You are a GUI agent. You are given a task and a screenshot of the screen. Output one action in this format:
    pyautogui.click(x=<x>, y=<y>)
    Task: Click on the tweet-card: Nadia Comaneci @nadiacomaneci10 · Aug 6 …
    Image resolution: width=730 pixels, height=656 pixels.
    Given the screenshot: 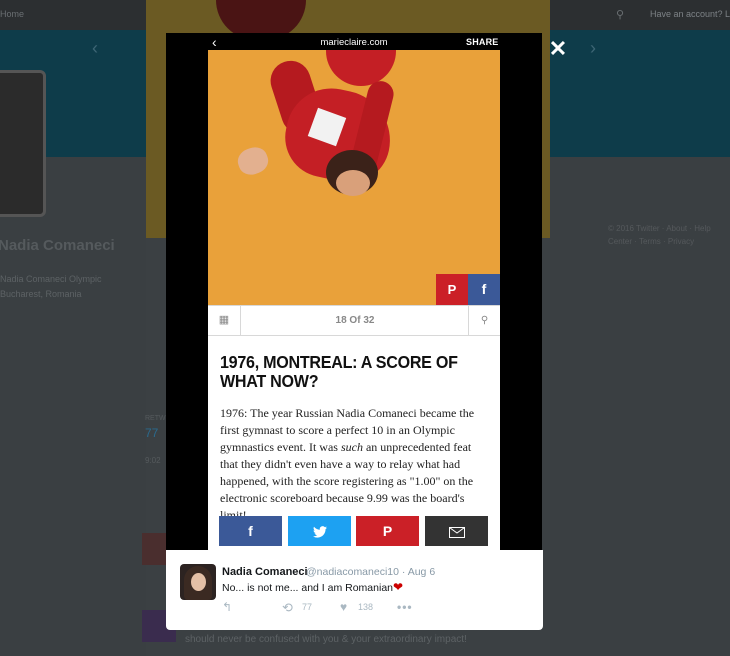 What is the action you would take?
    pyautogui.click(x=354, y=590)
    